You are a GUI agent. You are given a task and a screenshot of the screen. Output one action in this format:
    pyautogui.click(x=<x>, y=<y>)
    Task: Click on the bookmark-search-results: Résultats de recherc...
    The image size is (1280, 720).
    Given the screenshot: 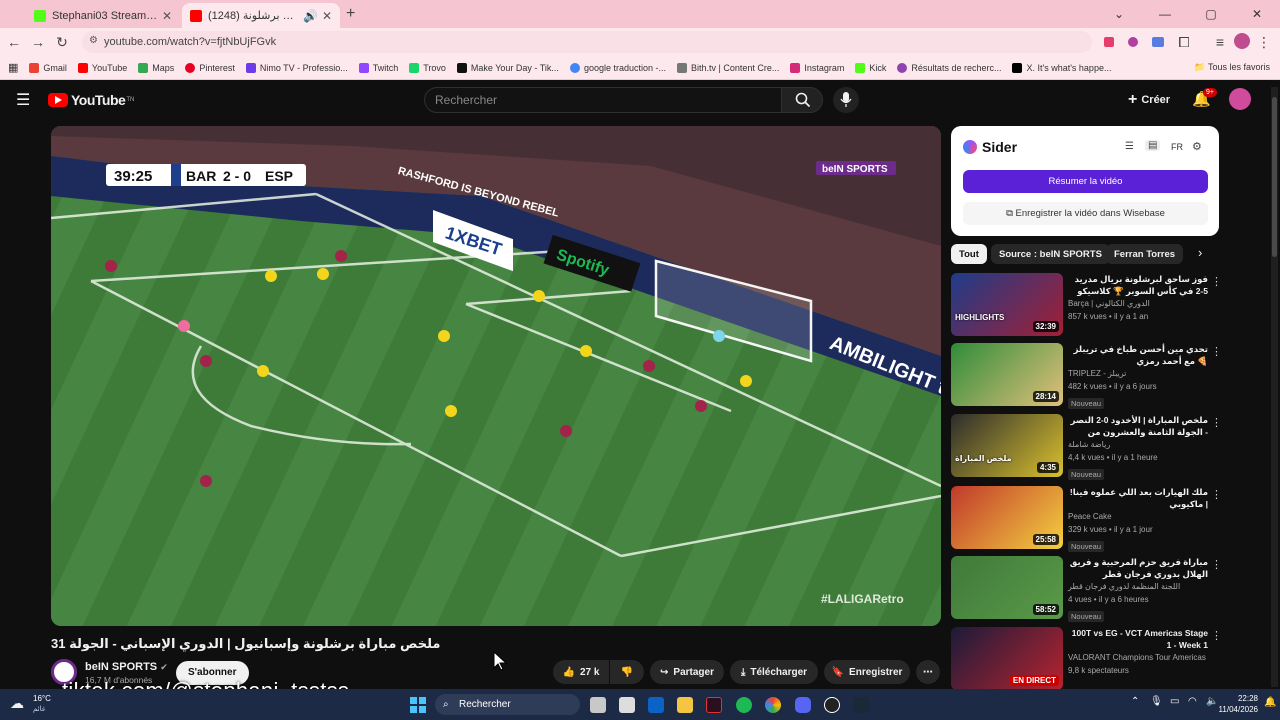 What is the action you would take?
    pyautogui.click(x=949, y=67)
    